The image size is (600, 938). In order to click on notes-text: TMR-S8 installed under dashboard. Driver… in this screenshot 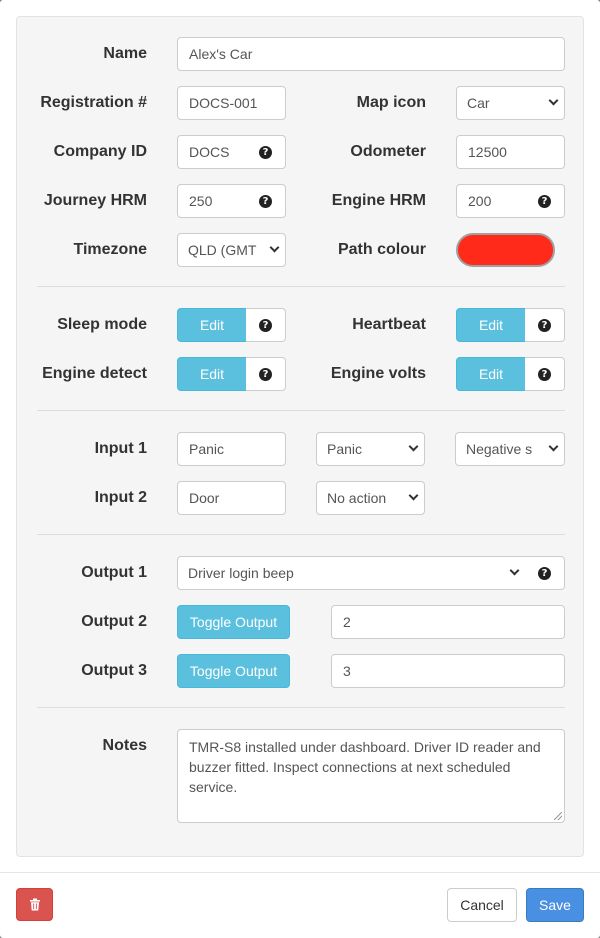, I will do `click(365, 767)`.